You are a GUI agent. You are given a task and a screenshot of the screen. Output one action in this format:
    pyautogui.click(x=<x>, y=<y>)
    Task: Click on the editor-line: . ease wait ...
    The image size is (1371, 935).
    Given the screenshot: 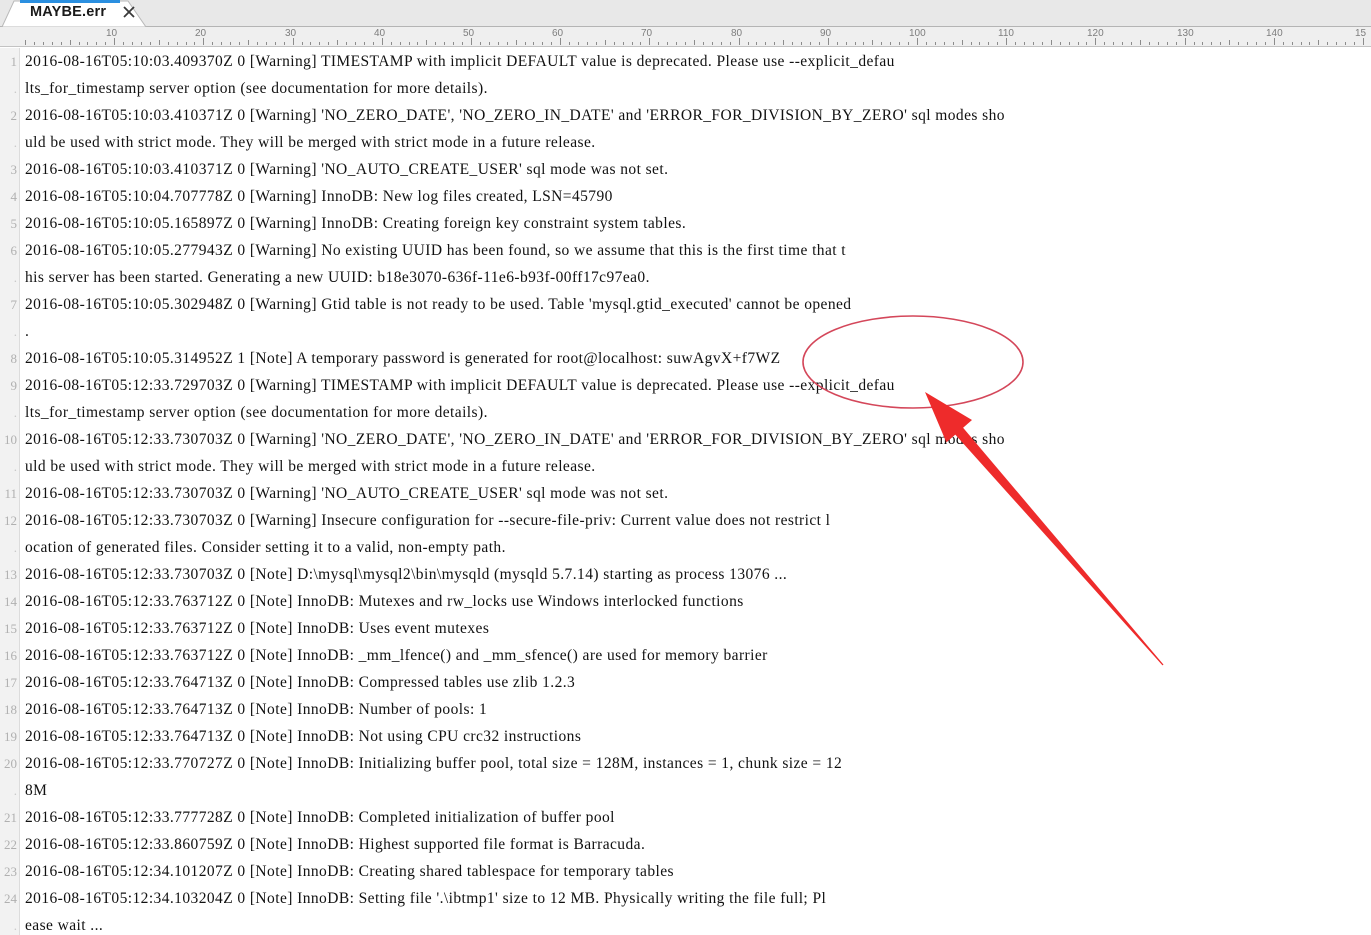 What is the action you would take?
    pyautogui.click(x=685, y=923)
    